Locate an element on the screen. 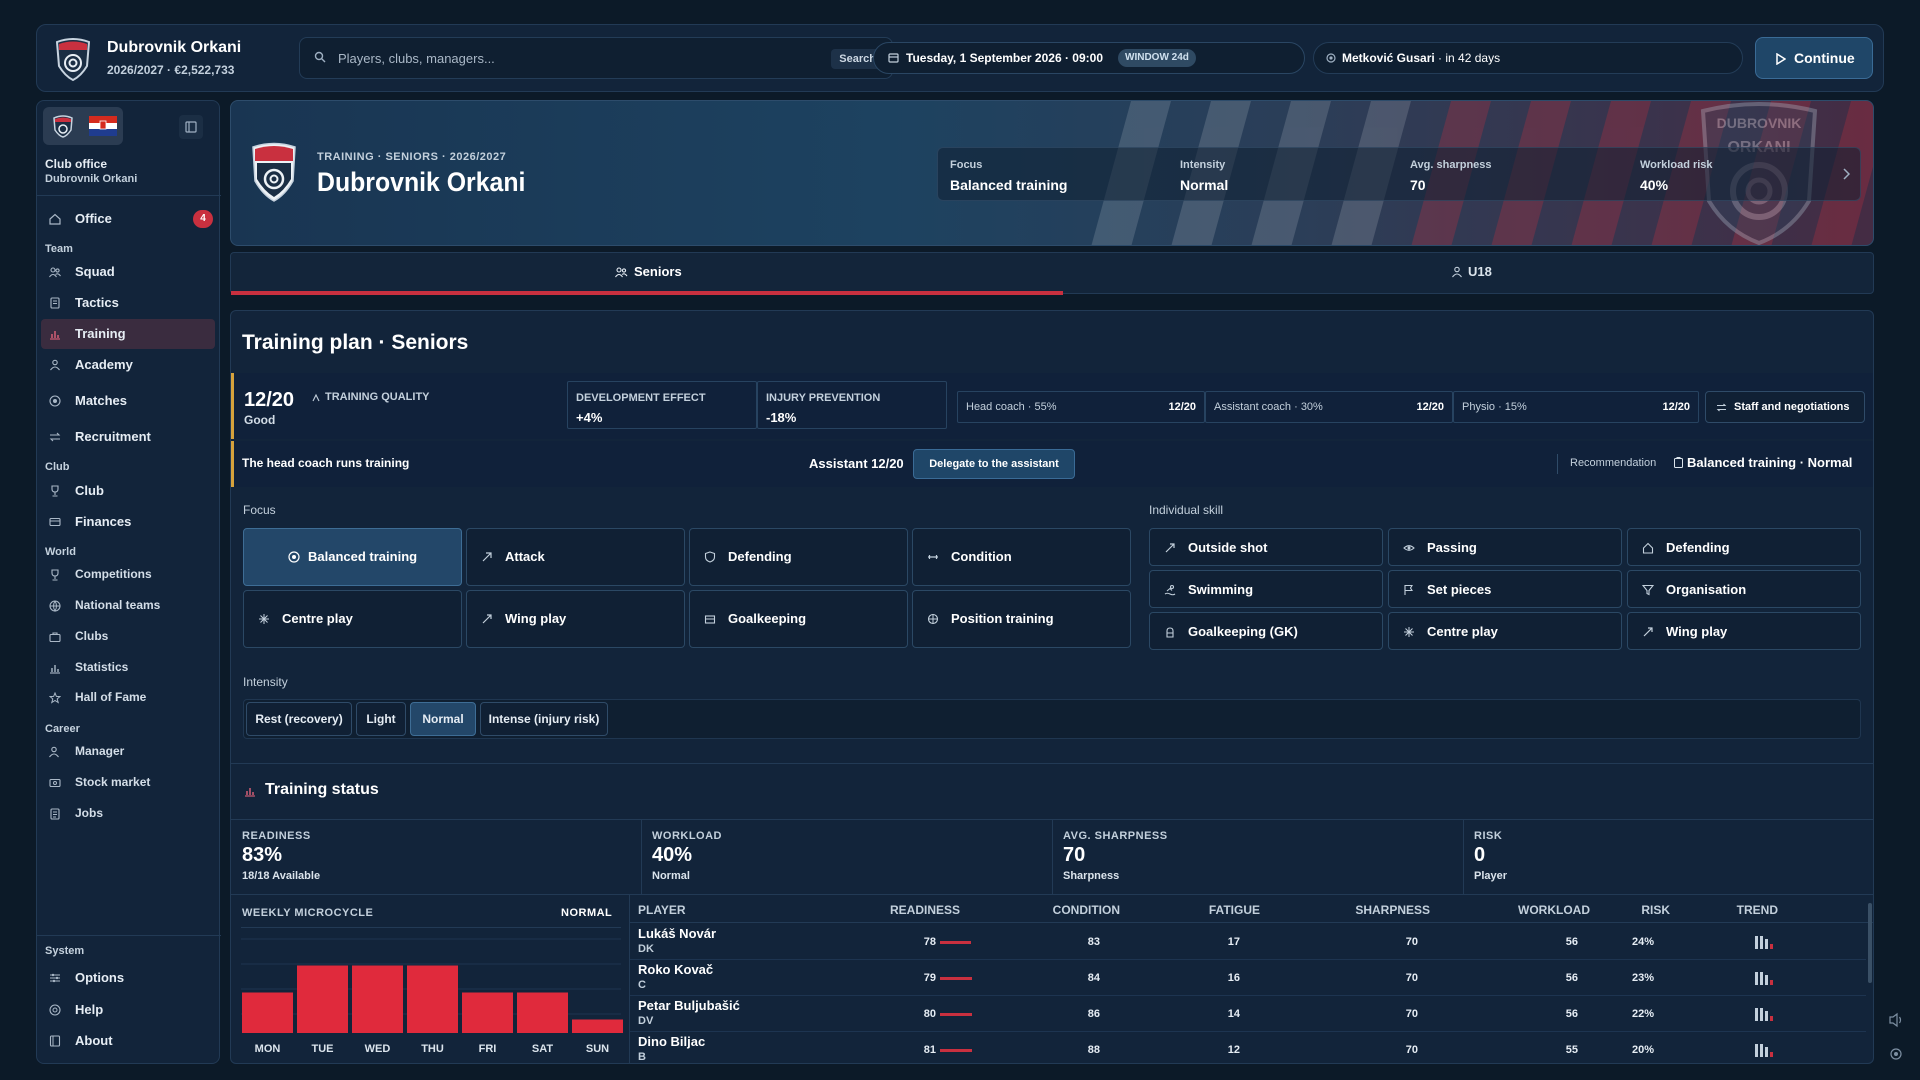 This screenshot has height=1080, width=1920. book-icon is located at coordinates (55, 1041).